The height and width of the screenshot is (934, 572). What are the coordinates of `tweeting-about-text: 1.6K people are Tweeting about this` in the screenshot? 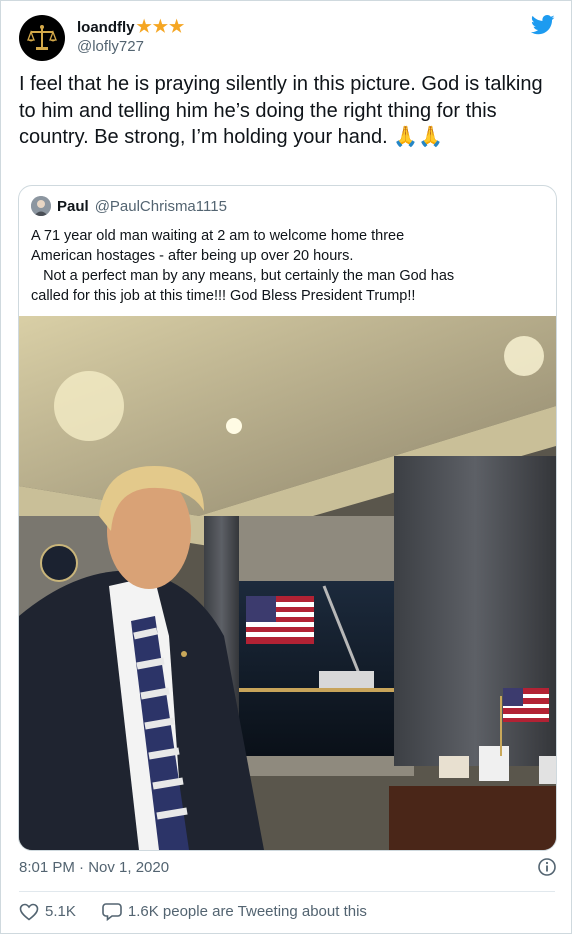 It's located at (247, 911).